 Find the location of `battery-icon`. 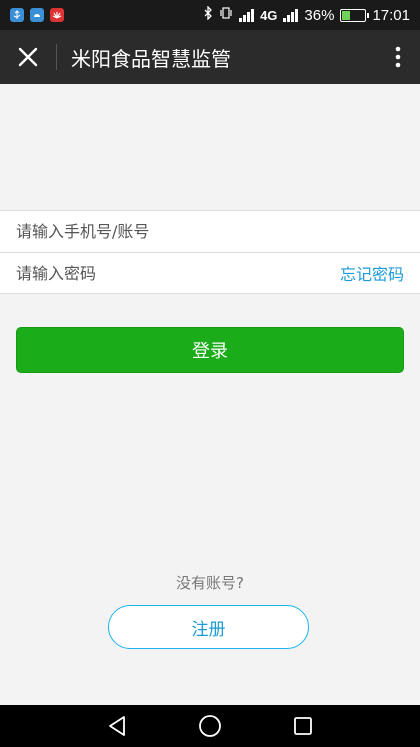

battery-icon is located at coordinates (355, 15).